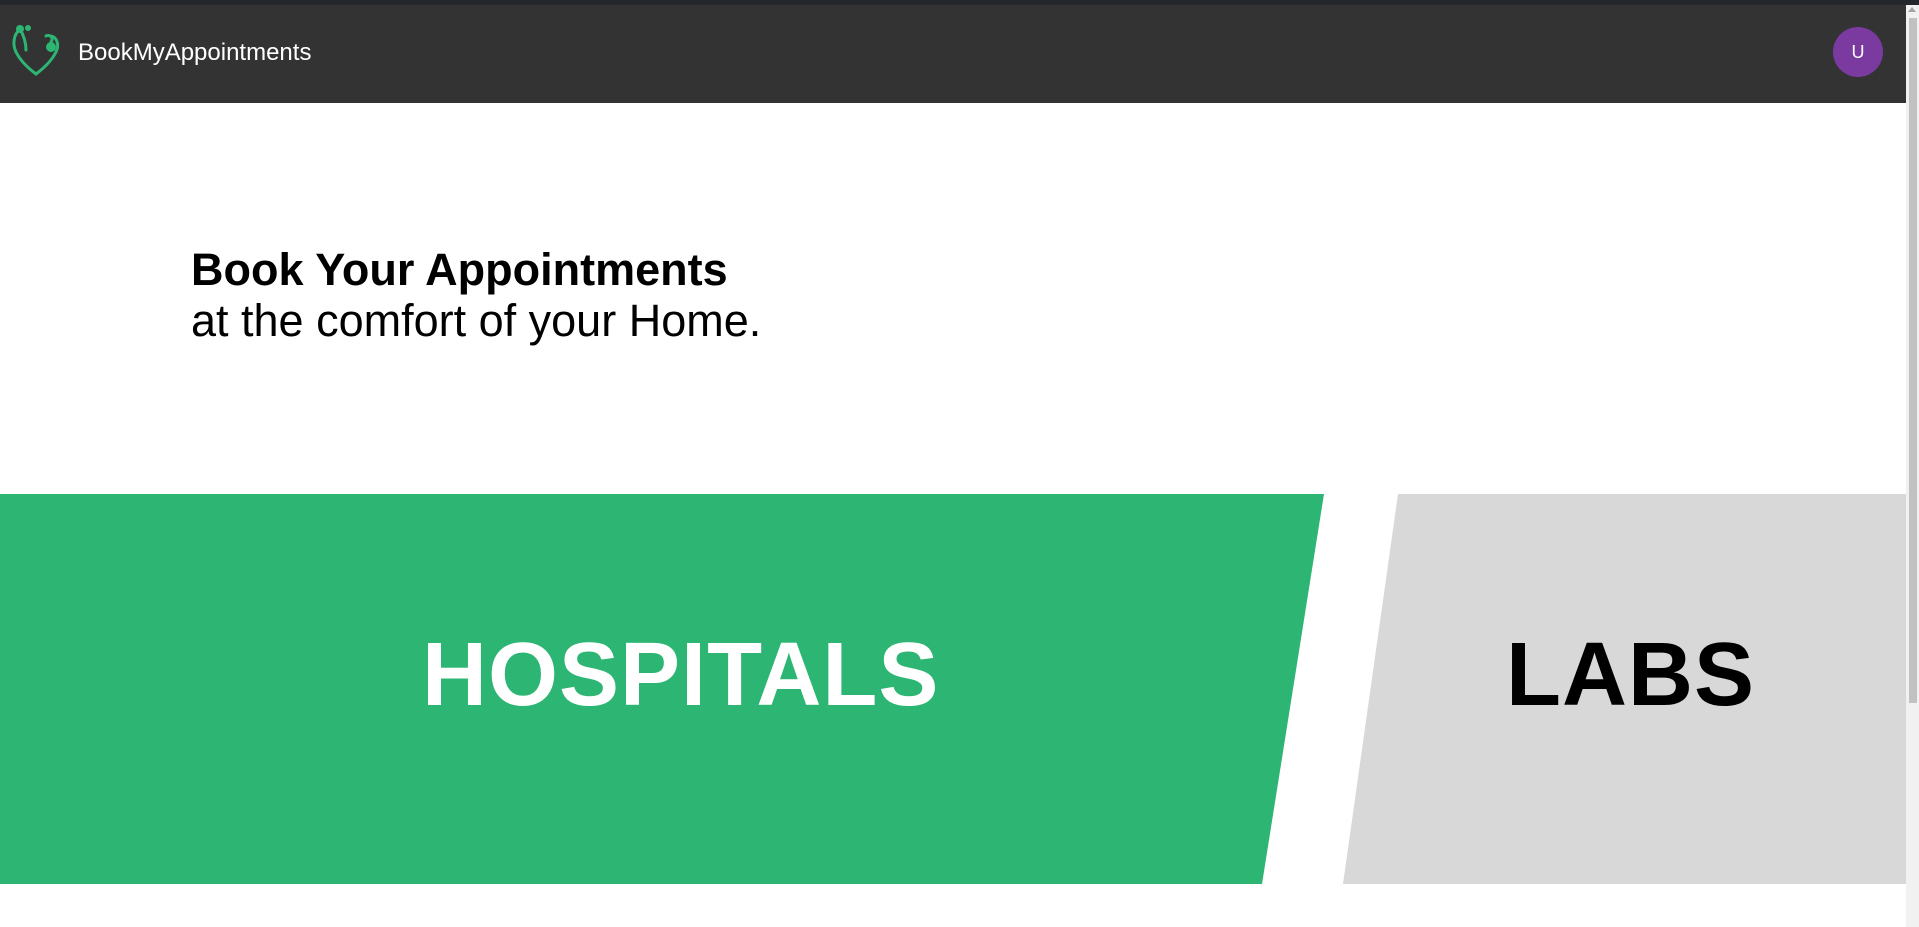 The width and height of the screenshot is (1919, 927). Describe the element at coordinates (195, 52) in the screenshot. I see `brand-name: BookMyAppointments` at that location.